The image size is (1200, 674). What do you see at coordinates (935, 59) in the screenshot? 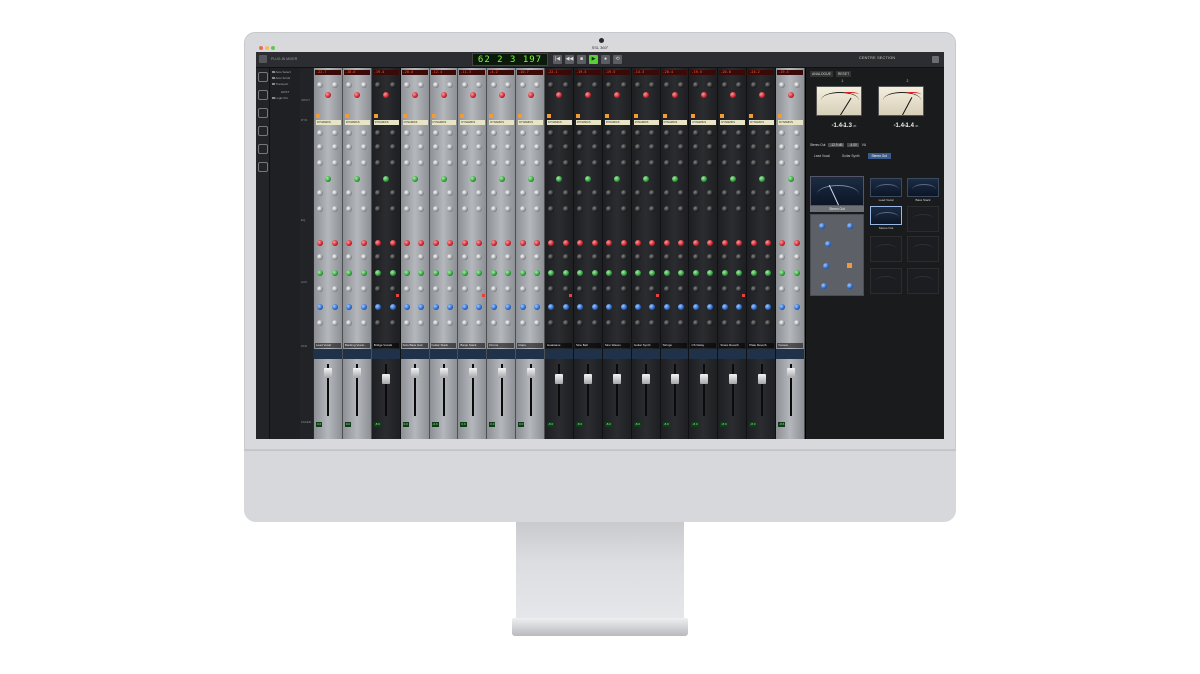
I see `settings-icon` at bounding box center [935, 59].